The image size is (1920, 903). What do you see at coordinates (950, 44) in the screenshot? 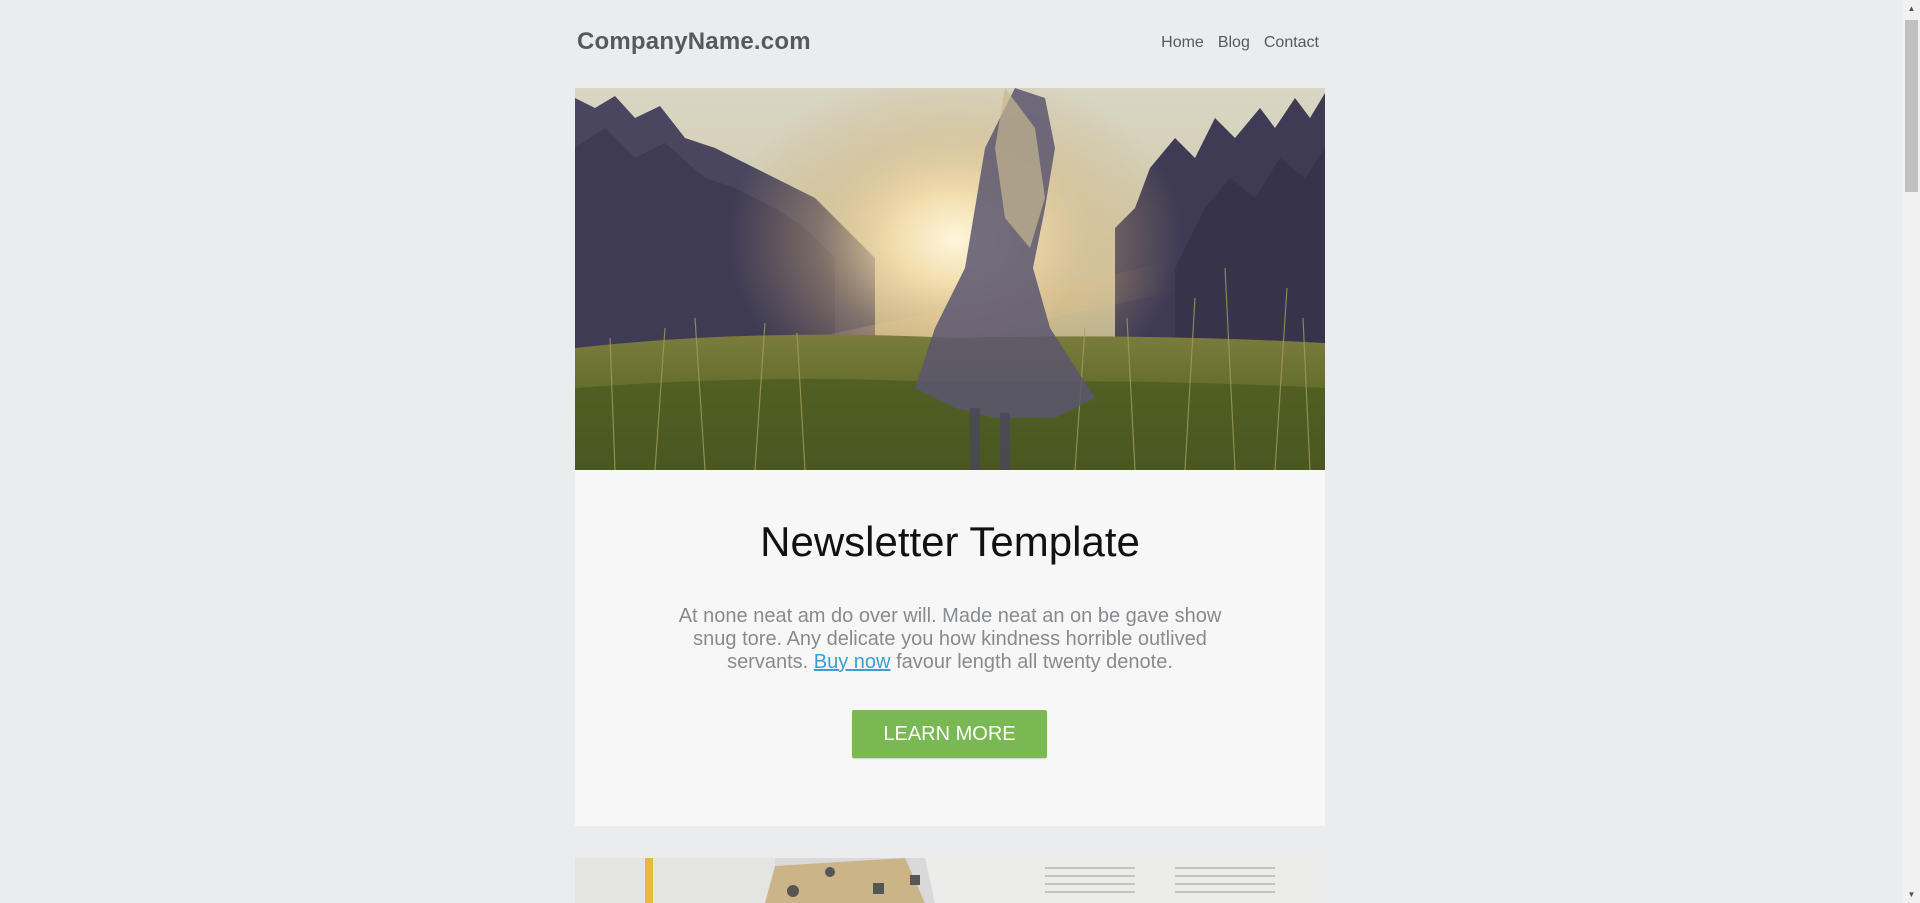
I see `site-header: CompanyName.com Home Blog Contact` at bounding box center [950, 44].